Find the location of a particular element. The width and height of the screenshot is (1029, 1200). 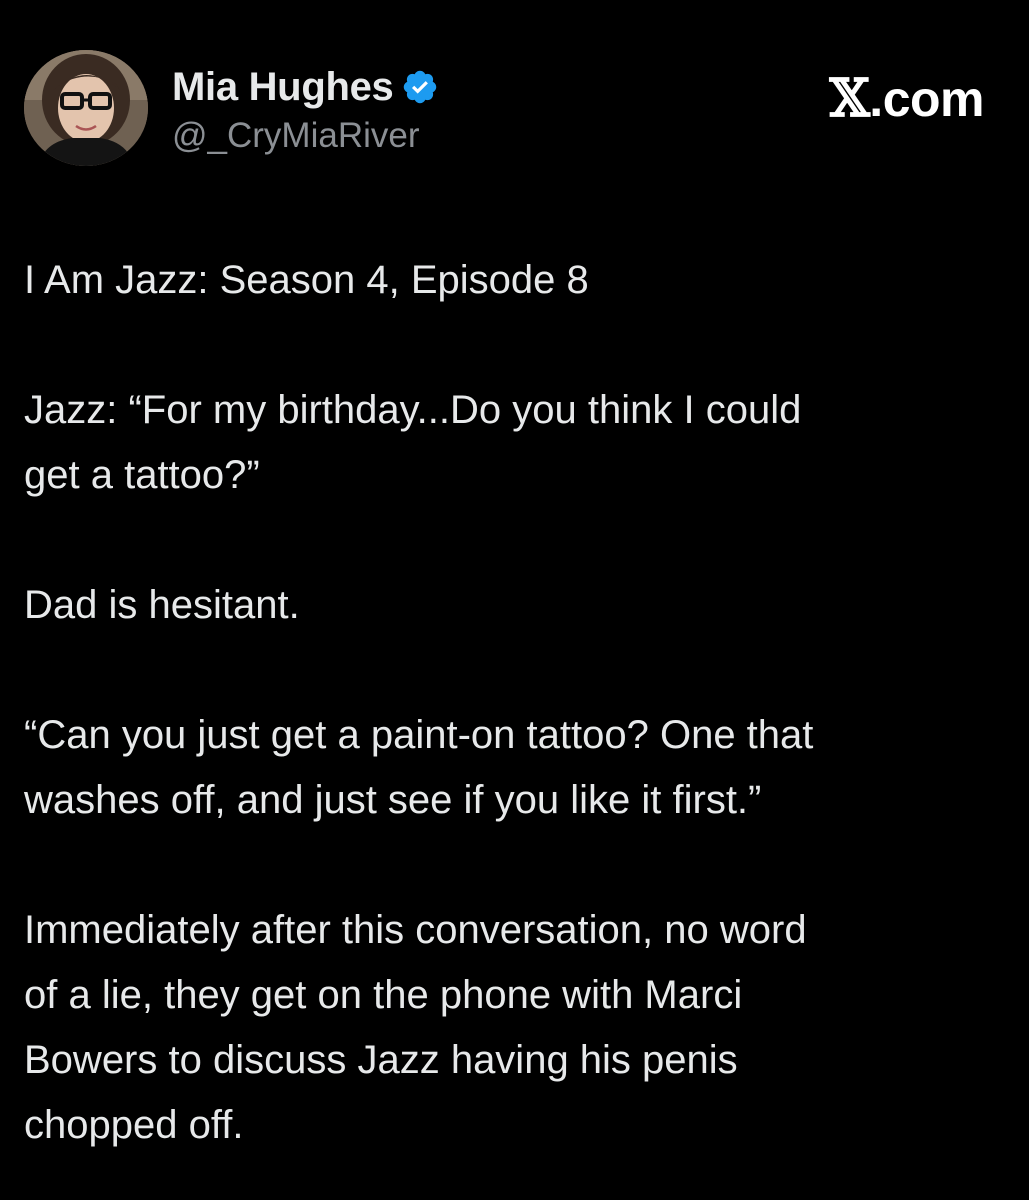

tweet-line: get a tattoo?” is located at coordinates (142, 475).